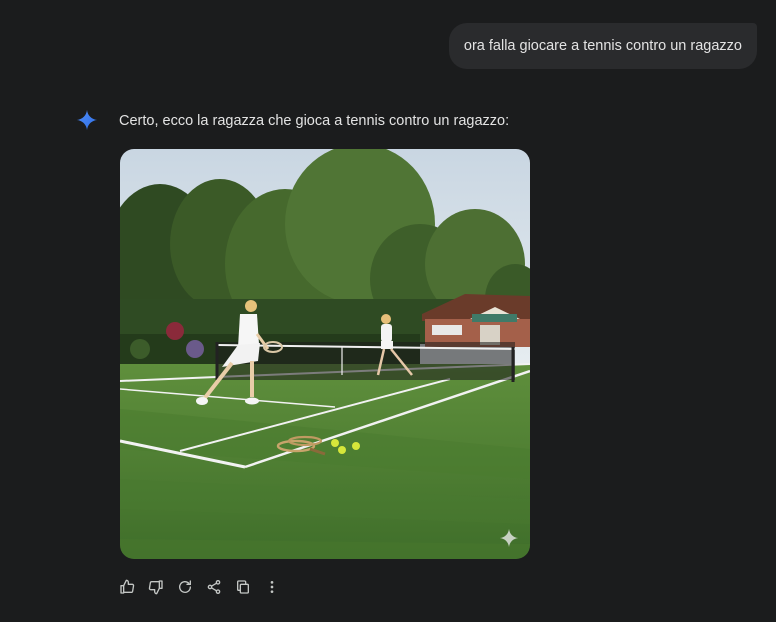  Describe the element at coordinates (156, 587) in the screenshot. I see `thumbs-down-icon` at that location.